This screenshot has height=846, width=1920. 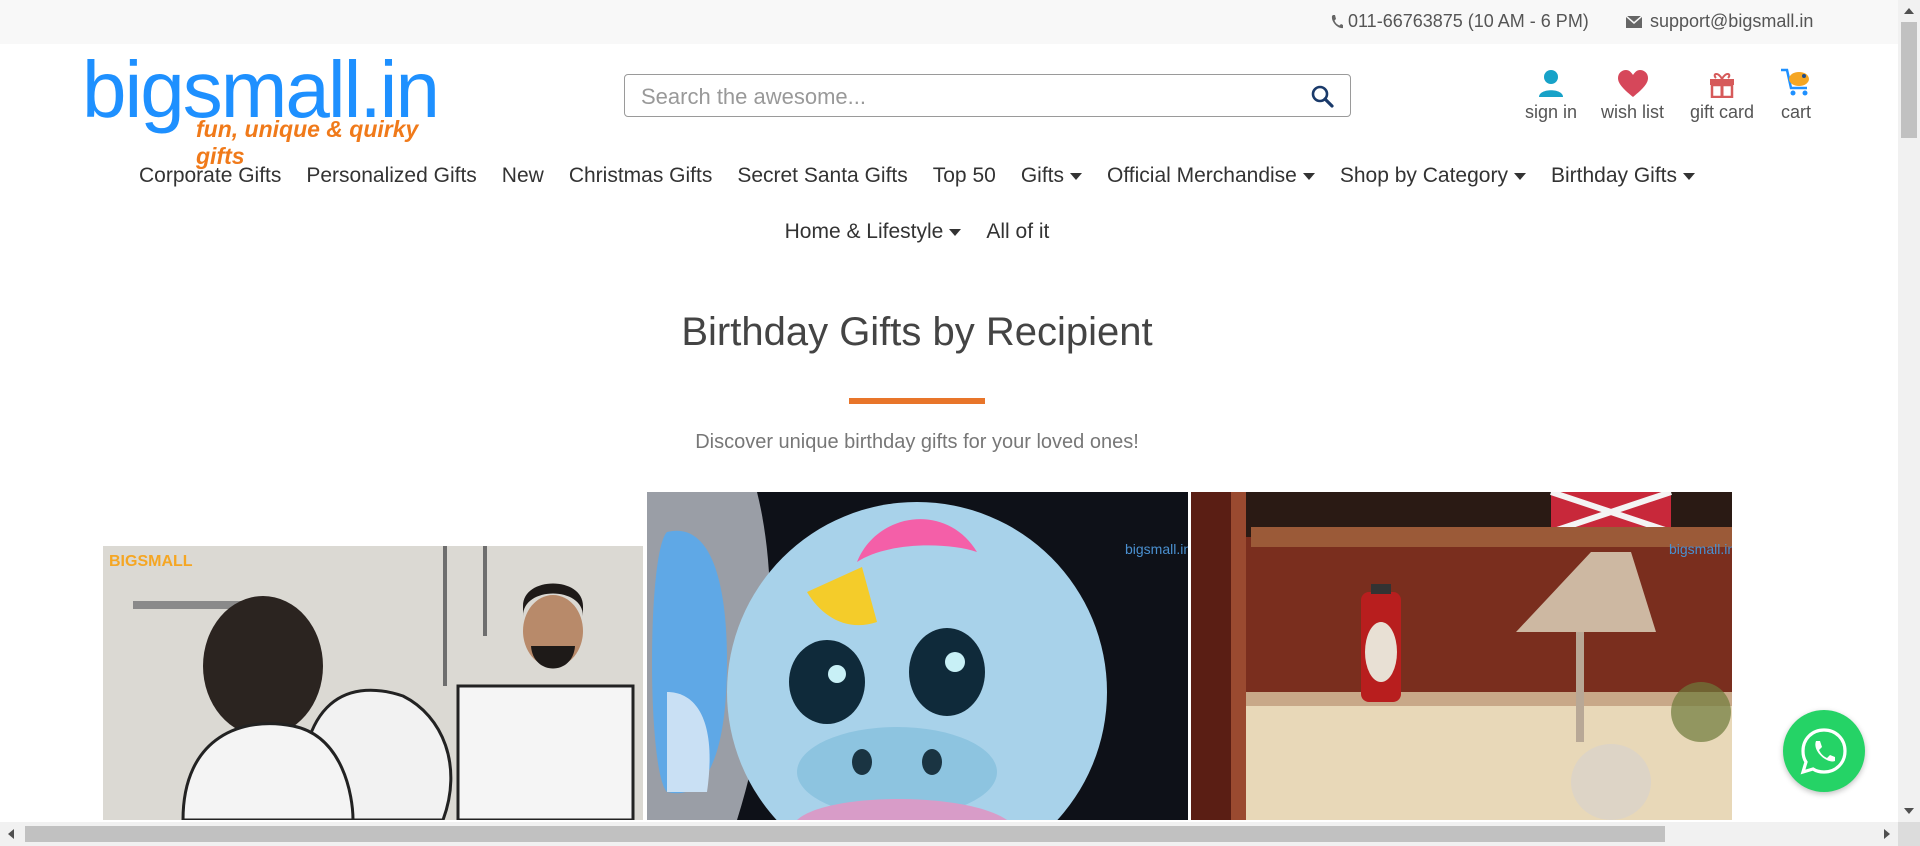 I want to click on phone-text: 011-66763875 (10 AM - 6 PM), so click(x=1468, y=21).